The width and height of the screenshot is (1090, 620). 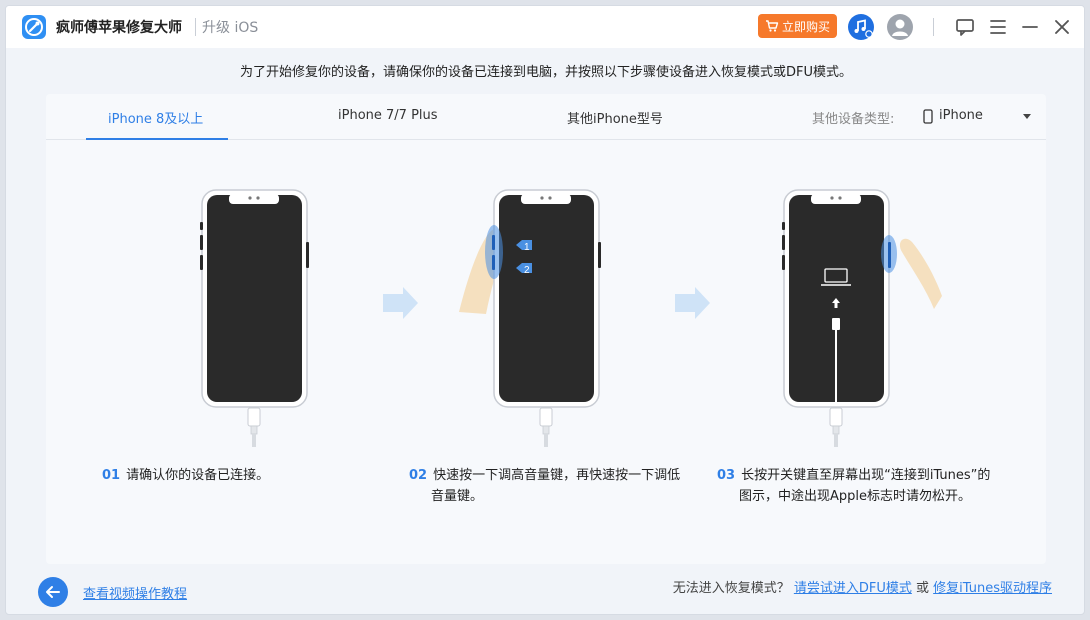 I want to click on step-2-caption: 02 快速按一下调高音量键，再快速按一下调低音量键。, so click(x=545, y=486).